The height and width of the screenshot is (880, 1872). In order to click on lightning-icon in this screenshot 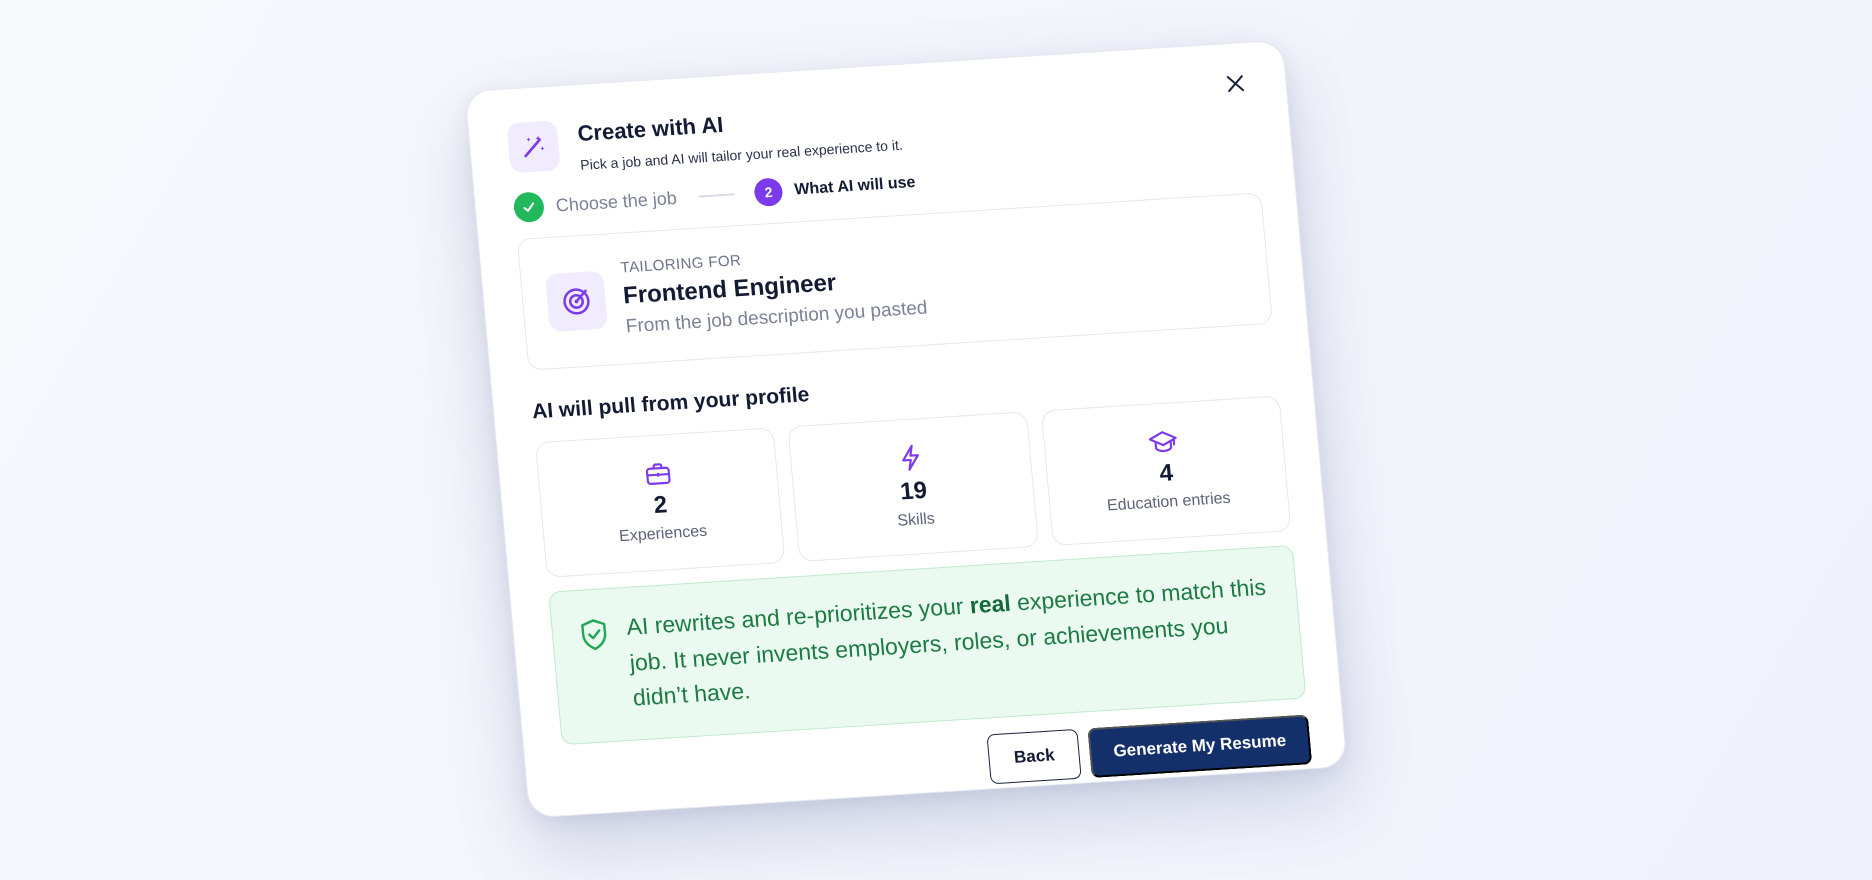, I will do `click(910, 457)`.